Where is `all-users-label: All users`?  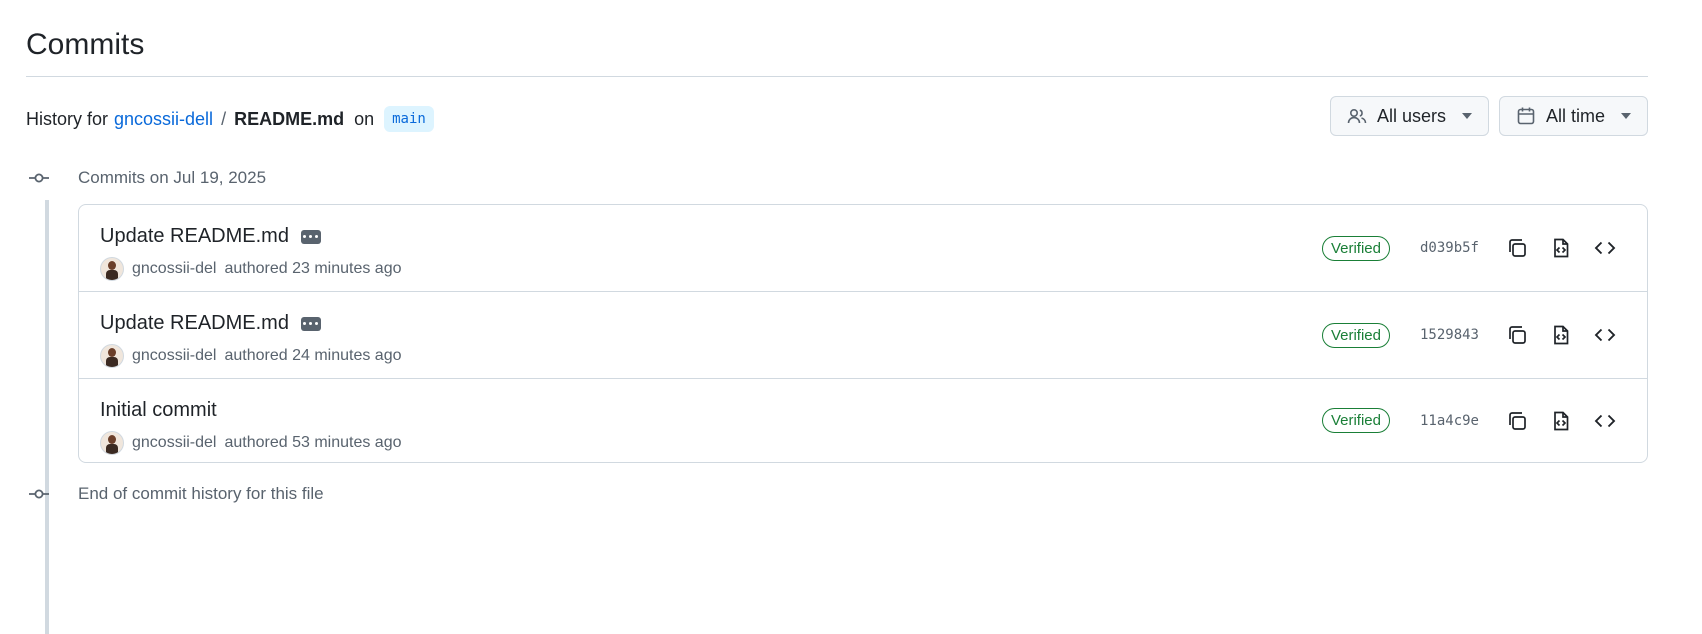
all-users-label: All users is located at coordinates (1411, 115).